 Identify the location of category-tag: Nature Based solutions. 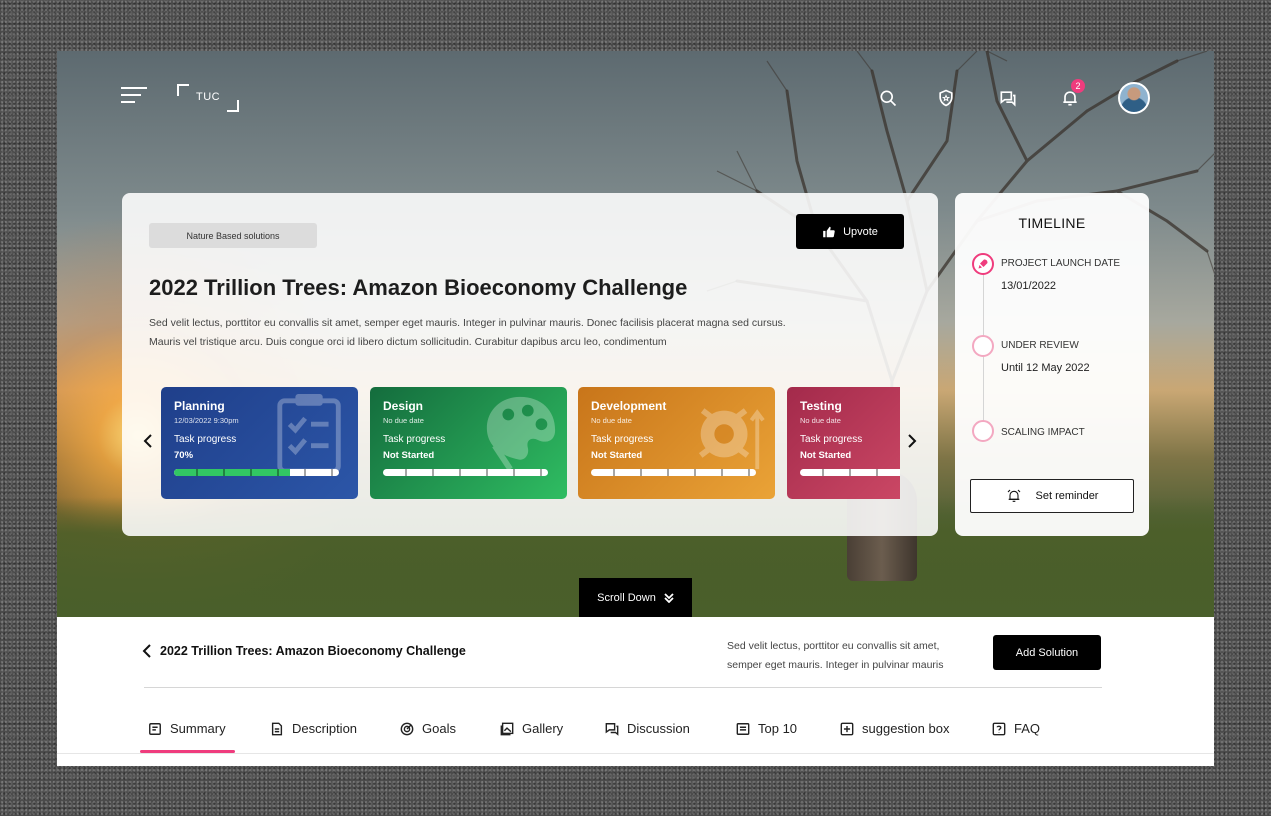
(233, 235).